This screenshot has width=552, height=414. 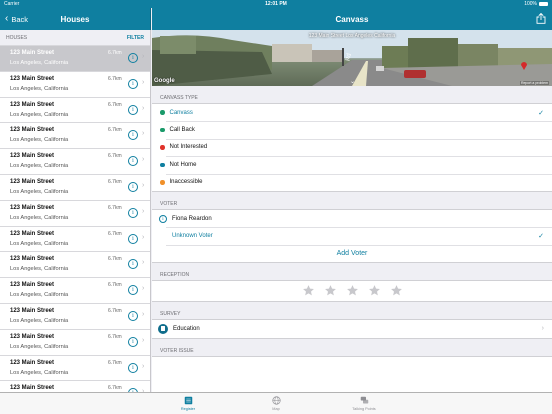 What do you see at coordinates (276, 403) in the screenshot?
I see `tab-map: Map` at bounding box center [276, 403].